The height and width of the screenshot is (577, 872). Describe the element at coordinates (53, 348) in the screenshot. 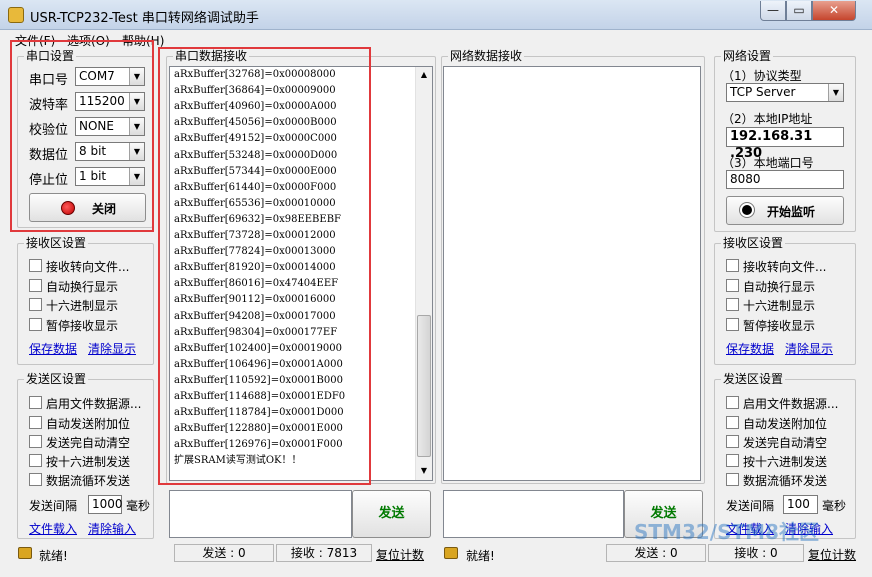

I see `left-save-data-link: 保存数据` at that location.